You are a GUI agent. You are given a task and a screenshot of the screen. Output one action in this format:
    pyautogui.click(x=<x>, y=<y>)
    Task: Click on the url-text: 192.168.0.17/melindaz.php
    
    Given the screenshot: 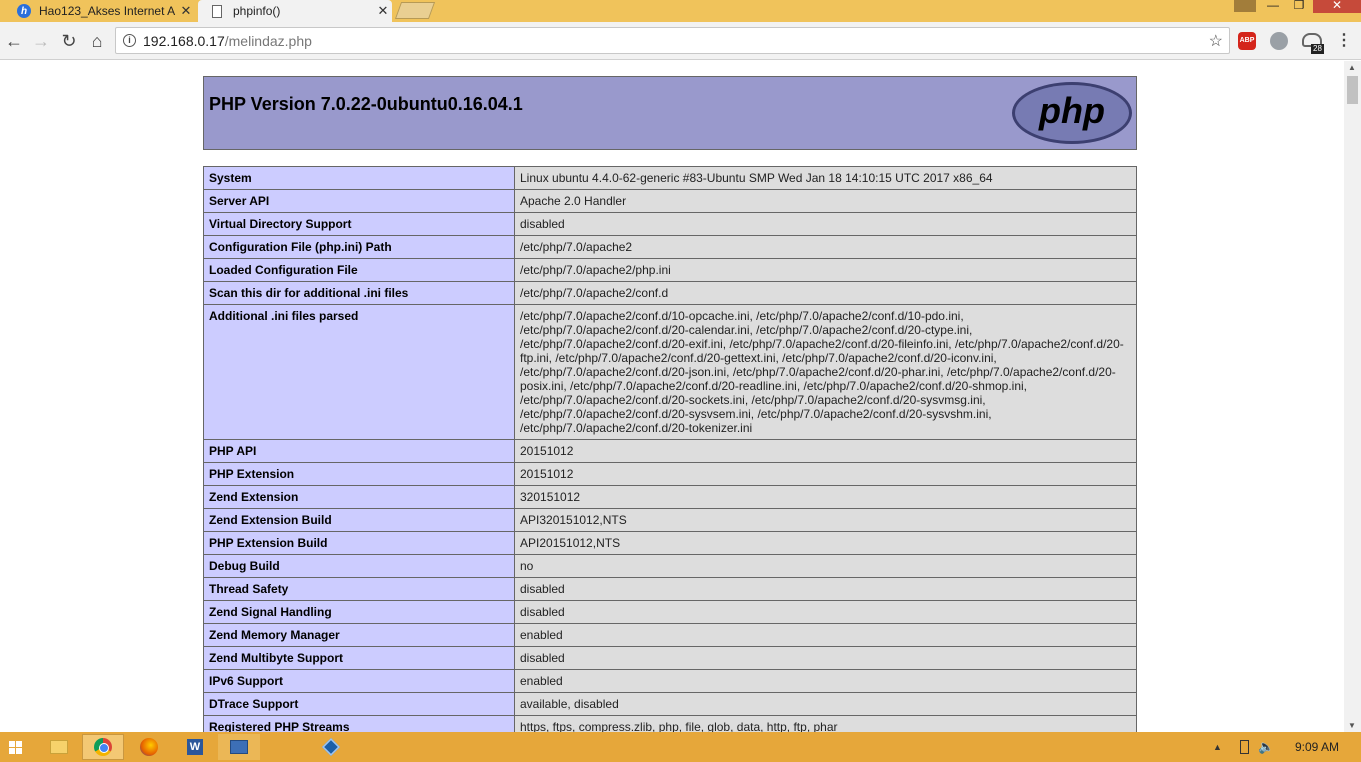 What is the action you would take?
    pyautogui.click(x=227, y=41)
    